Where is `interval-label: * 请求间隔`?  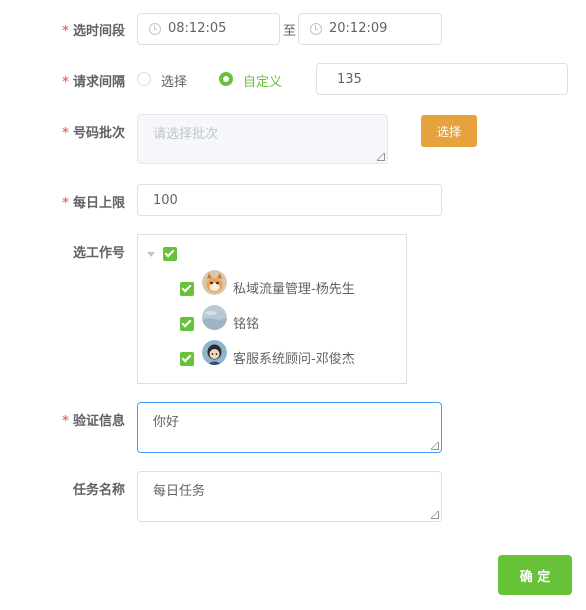 interval-label: * 请求间隔 is located at coordinates (93, 80).